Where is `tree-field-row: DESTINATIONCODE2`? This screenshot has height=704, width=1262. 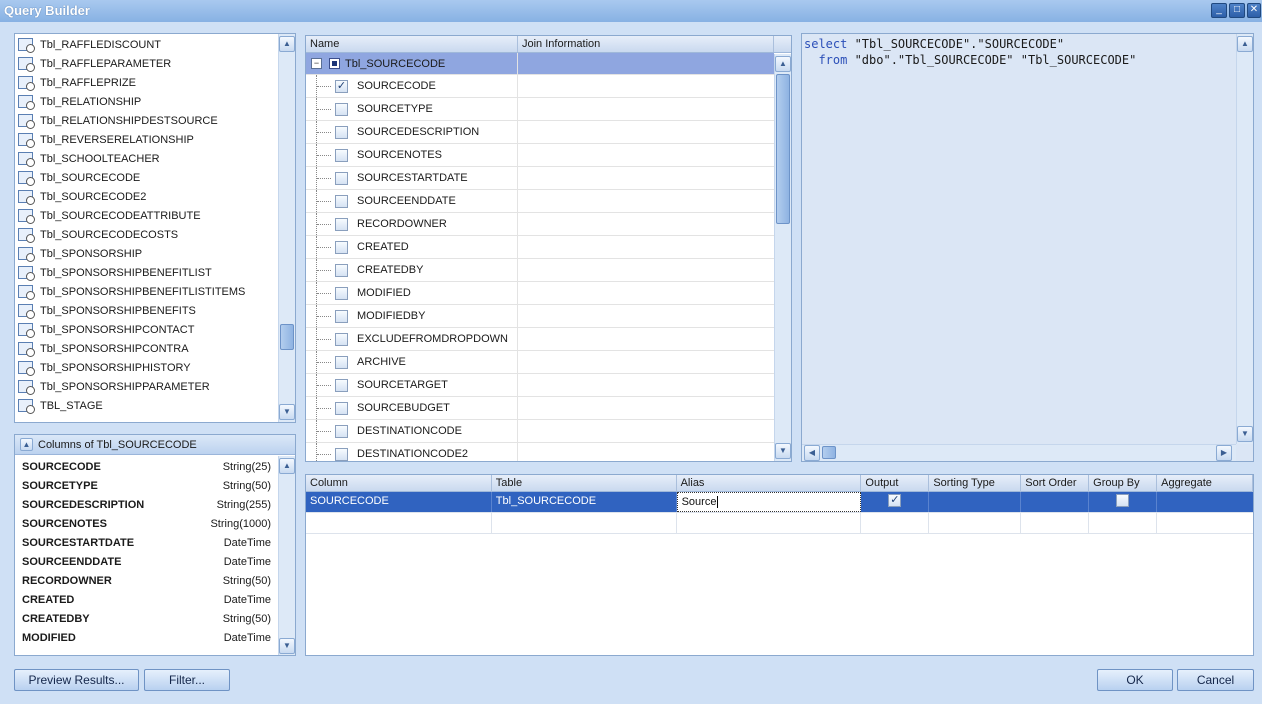
tree-field-row: DESTINATIONCODE2 is located at coordinates (548, 452).